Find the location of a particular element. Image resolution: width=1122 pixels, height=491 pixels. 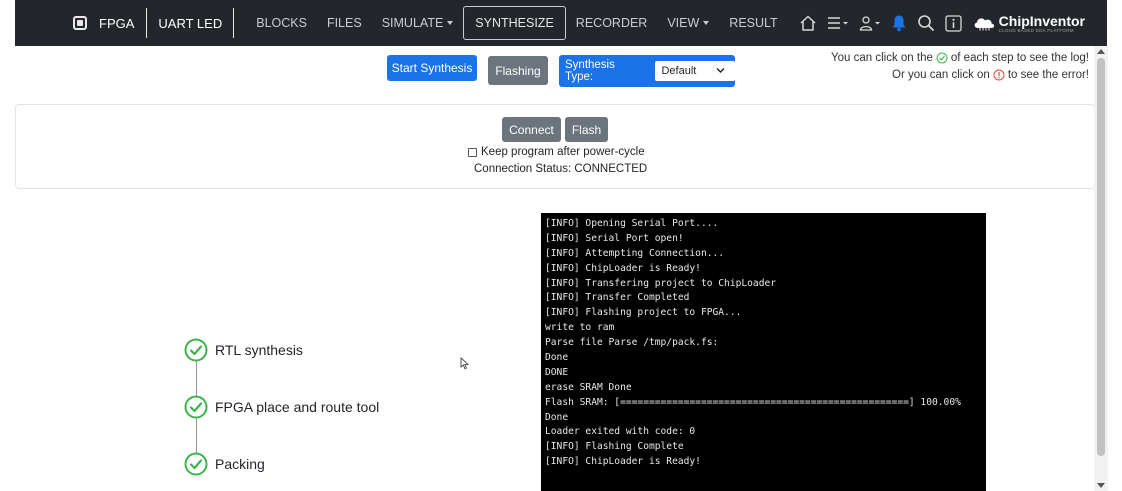

log-line: [INFO] Serial Port open! is located at coordinates (614, 238).